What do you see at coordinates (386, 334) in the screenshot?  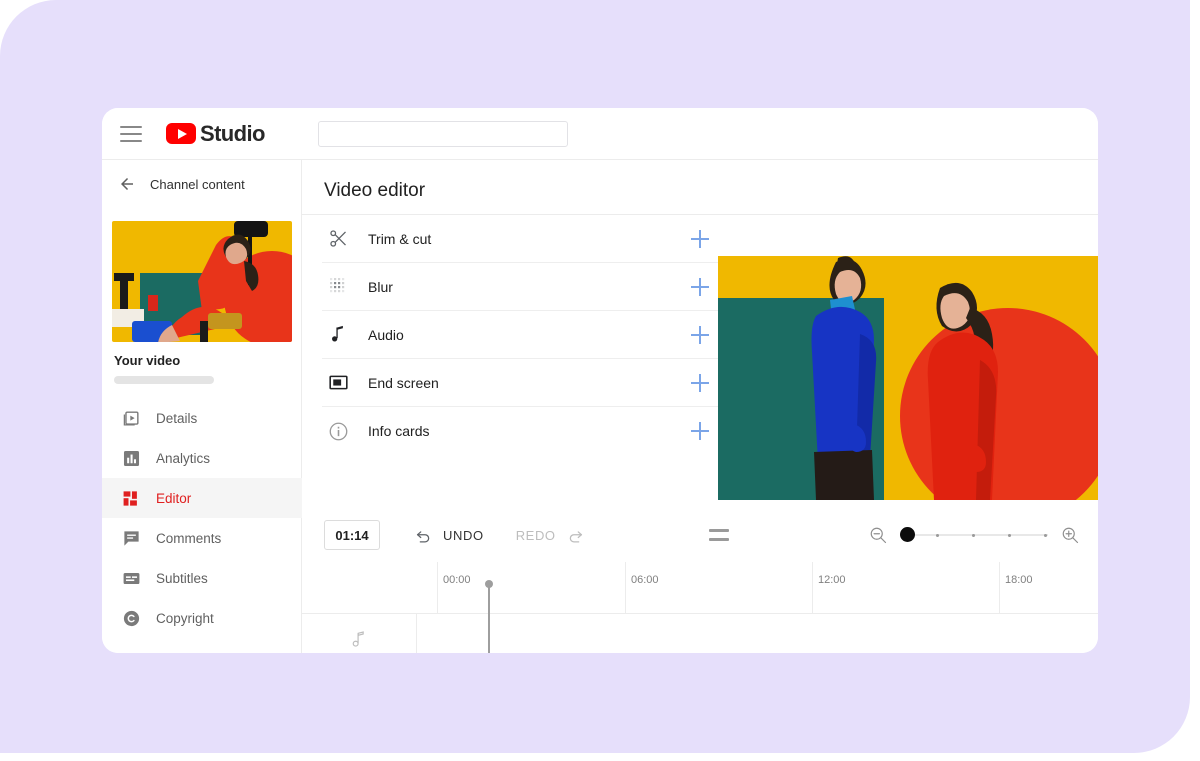 I see `tool-label: Audio` at bounding box center [386, 334].